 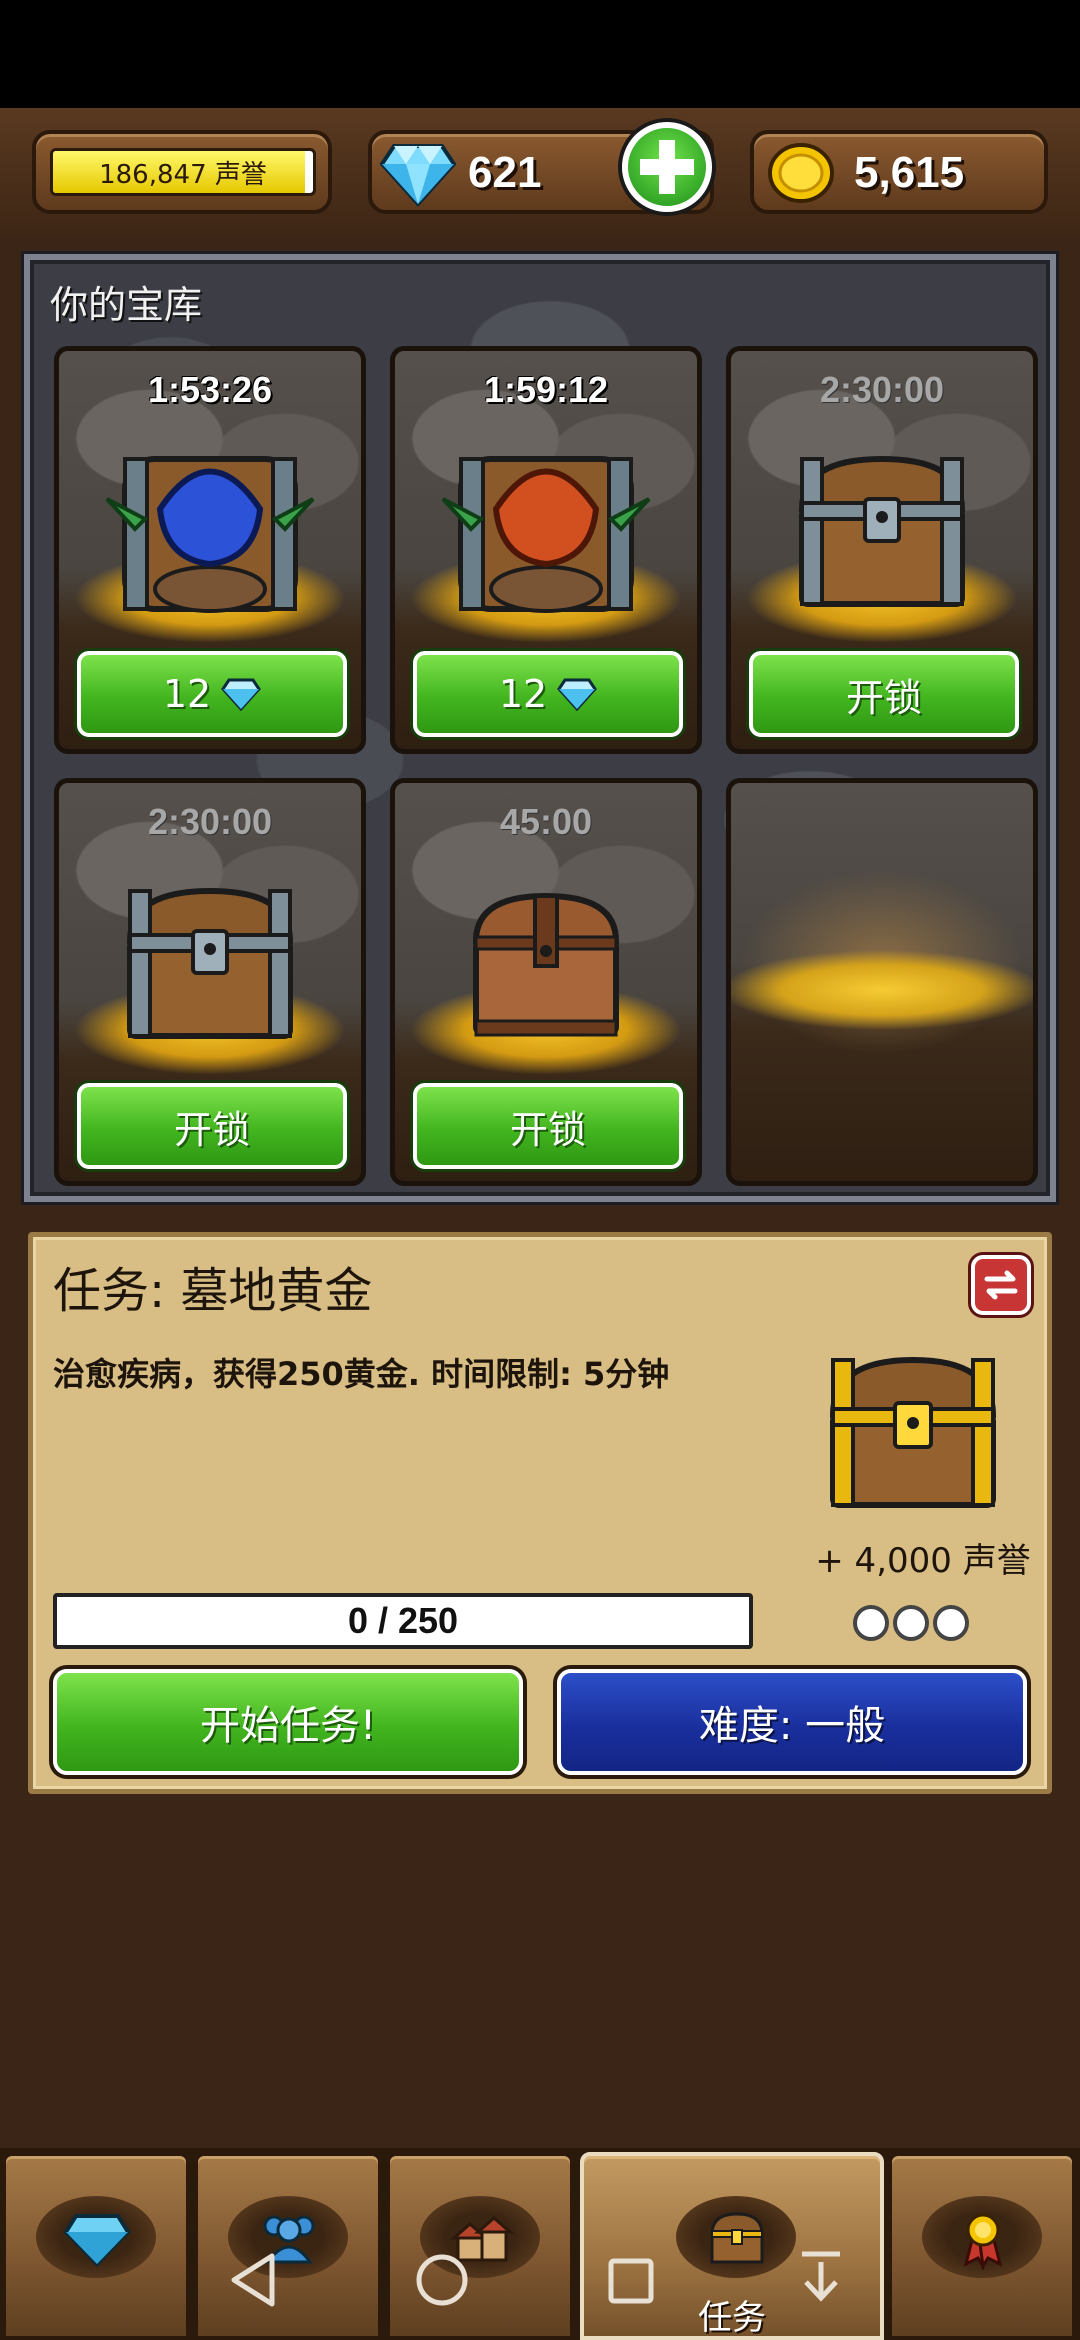 I want to click on quest-progress-bar: 0 / 250, so click(x=403, y=1621).